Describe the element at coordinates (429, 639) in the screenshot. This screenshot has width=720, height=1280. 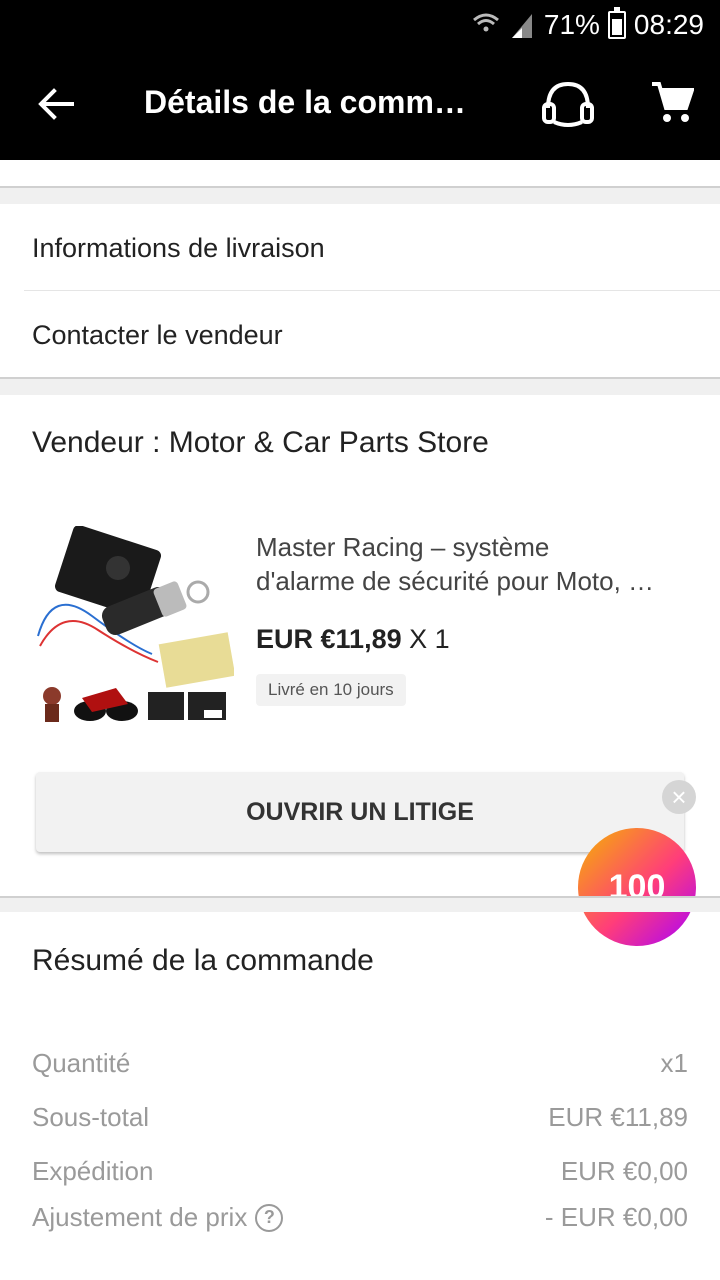
I see `product-quantity: X 1` at that location.